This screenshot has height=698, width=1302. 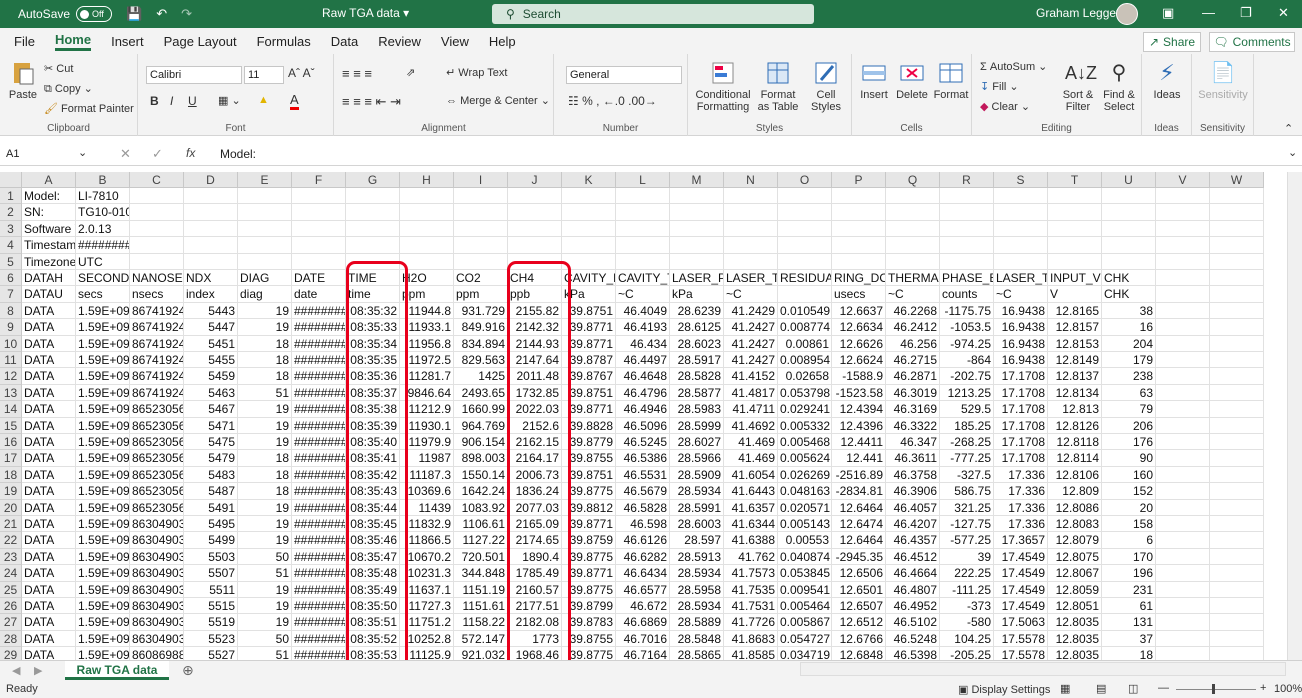 What do you see at coordinates (481, 425) in the screenshot?
I see `cell: 964.769` at bounding box center [481, 425].